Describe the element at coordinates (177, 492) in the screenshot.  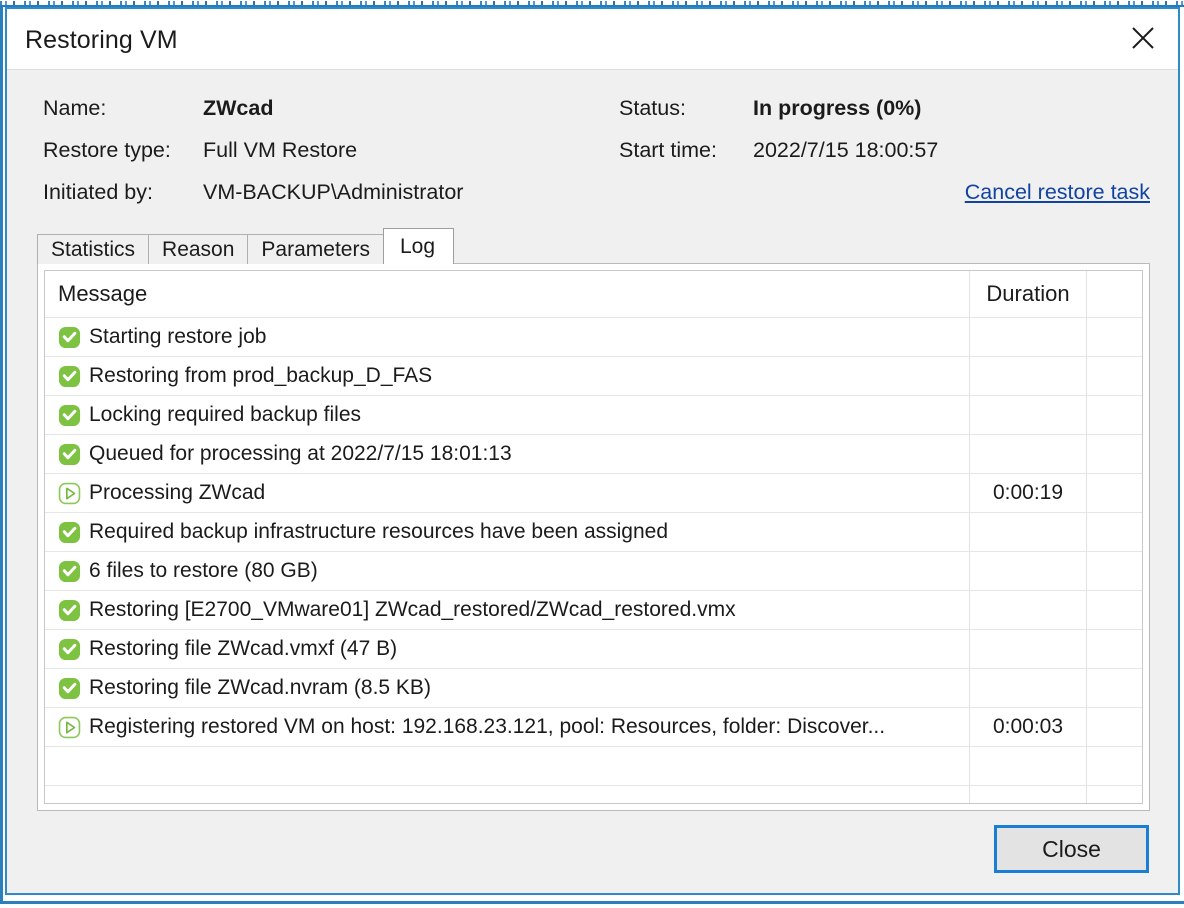
I see `log-message-text: Processing ZWcad` at that location.